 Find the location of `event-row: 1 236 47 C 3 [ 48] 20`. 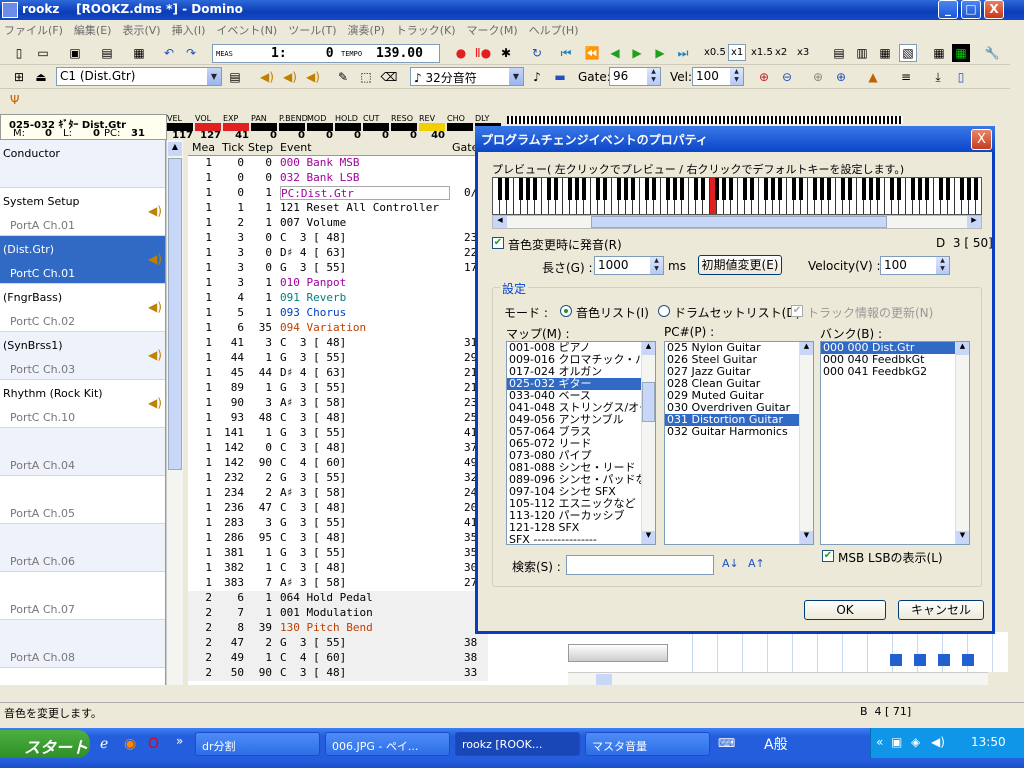

event-row: 1 236 47 C 3 [ 48] 20 is located at coordinates (338, 508).